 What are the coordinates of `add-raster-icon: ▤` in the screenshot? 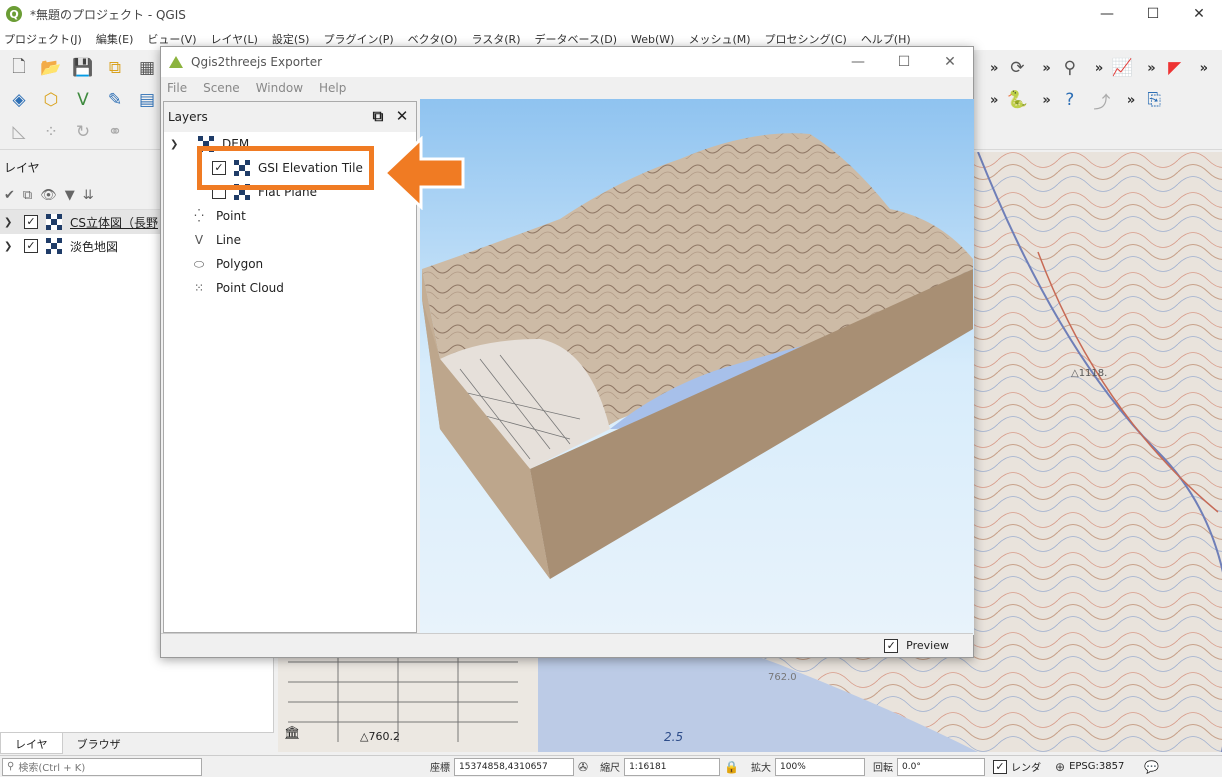 It's located at (147, 100).